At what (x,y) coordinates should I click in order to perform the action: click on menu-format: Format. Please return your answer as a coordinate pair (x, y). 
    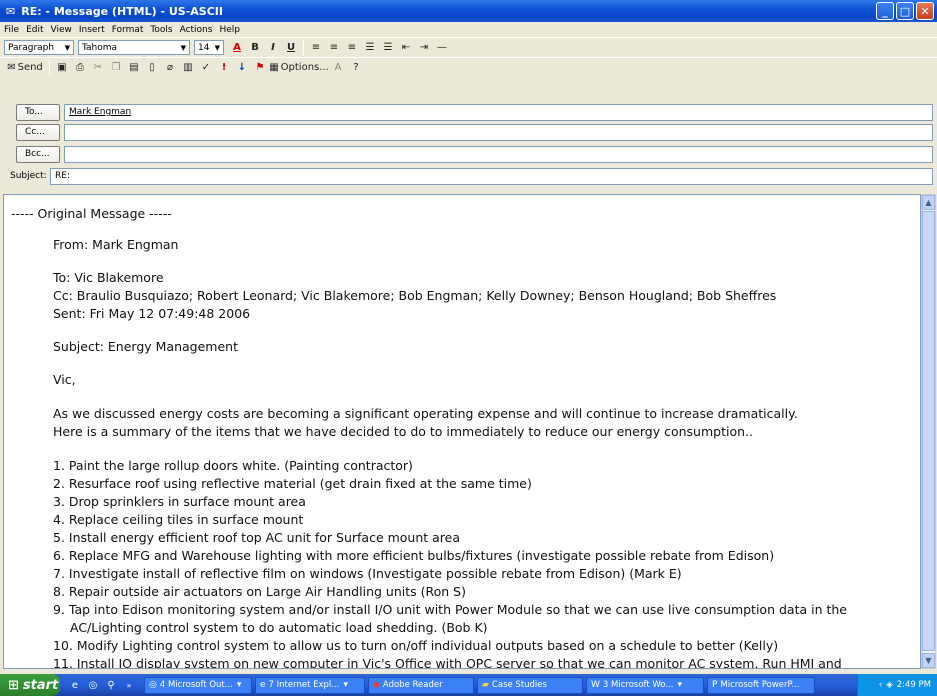
    Looking at the image, I should click on (128, 30).